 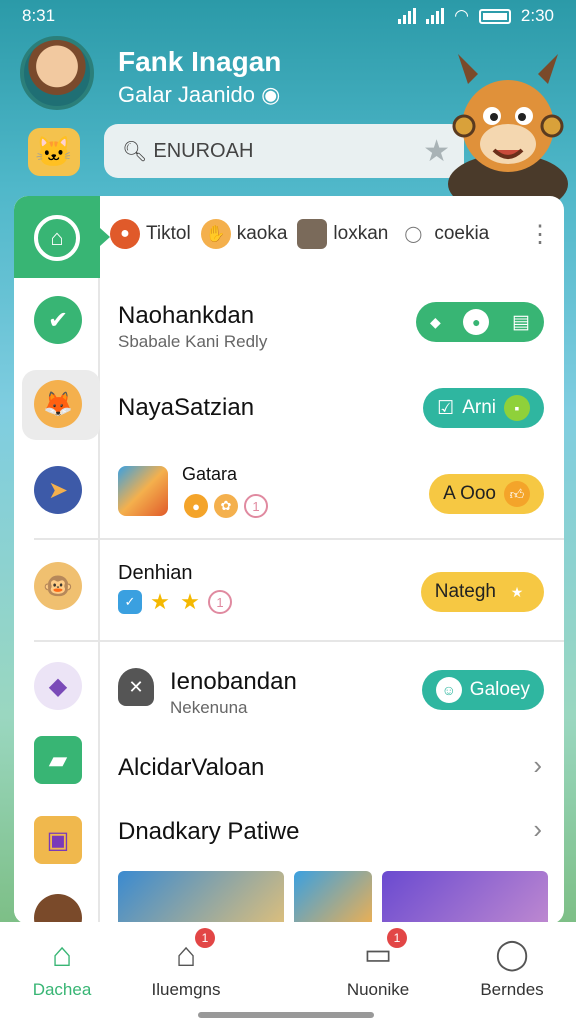 I want to click on creature-icon: ◆, so click(x=58, y=686).